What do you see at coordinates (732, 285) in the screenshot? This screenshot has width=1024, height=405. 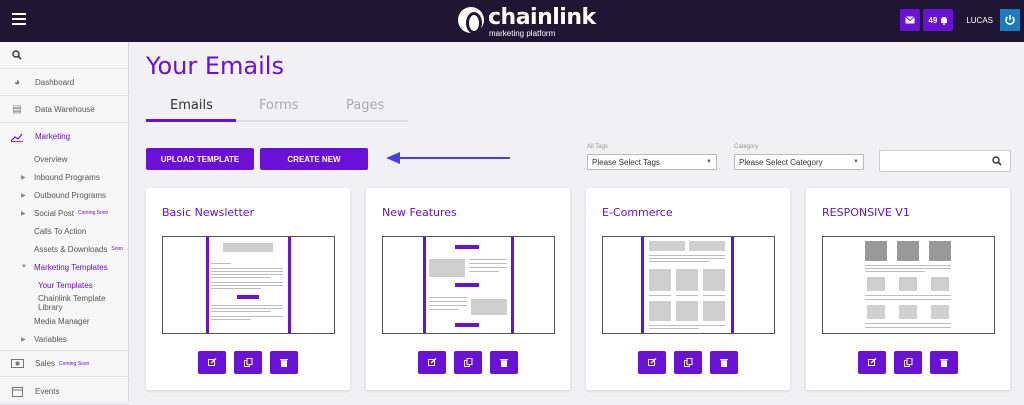 I see `thumb-border-right` at bounding box center [732, 285].